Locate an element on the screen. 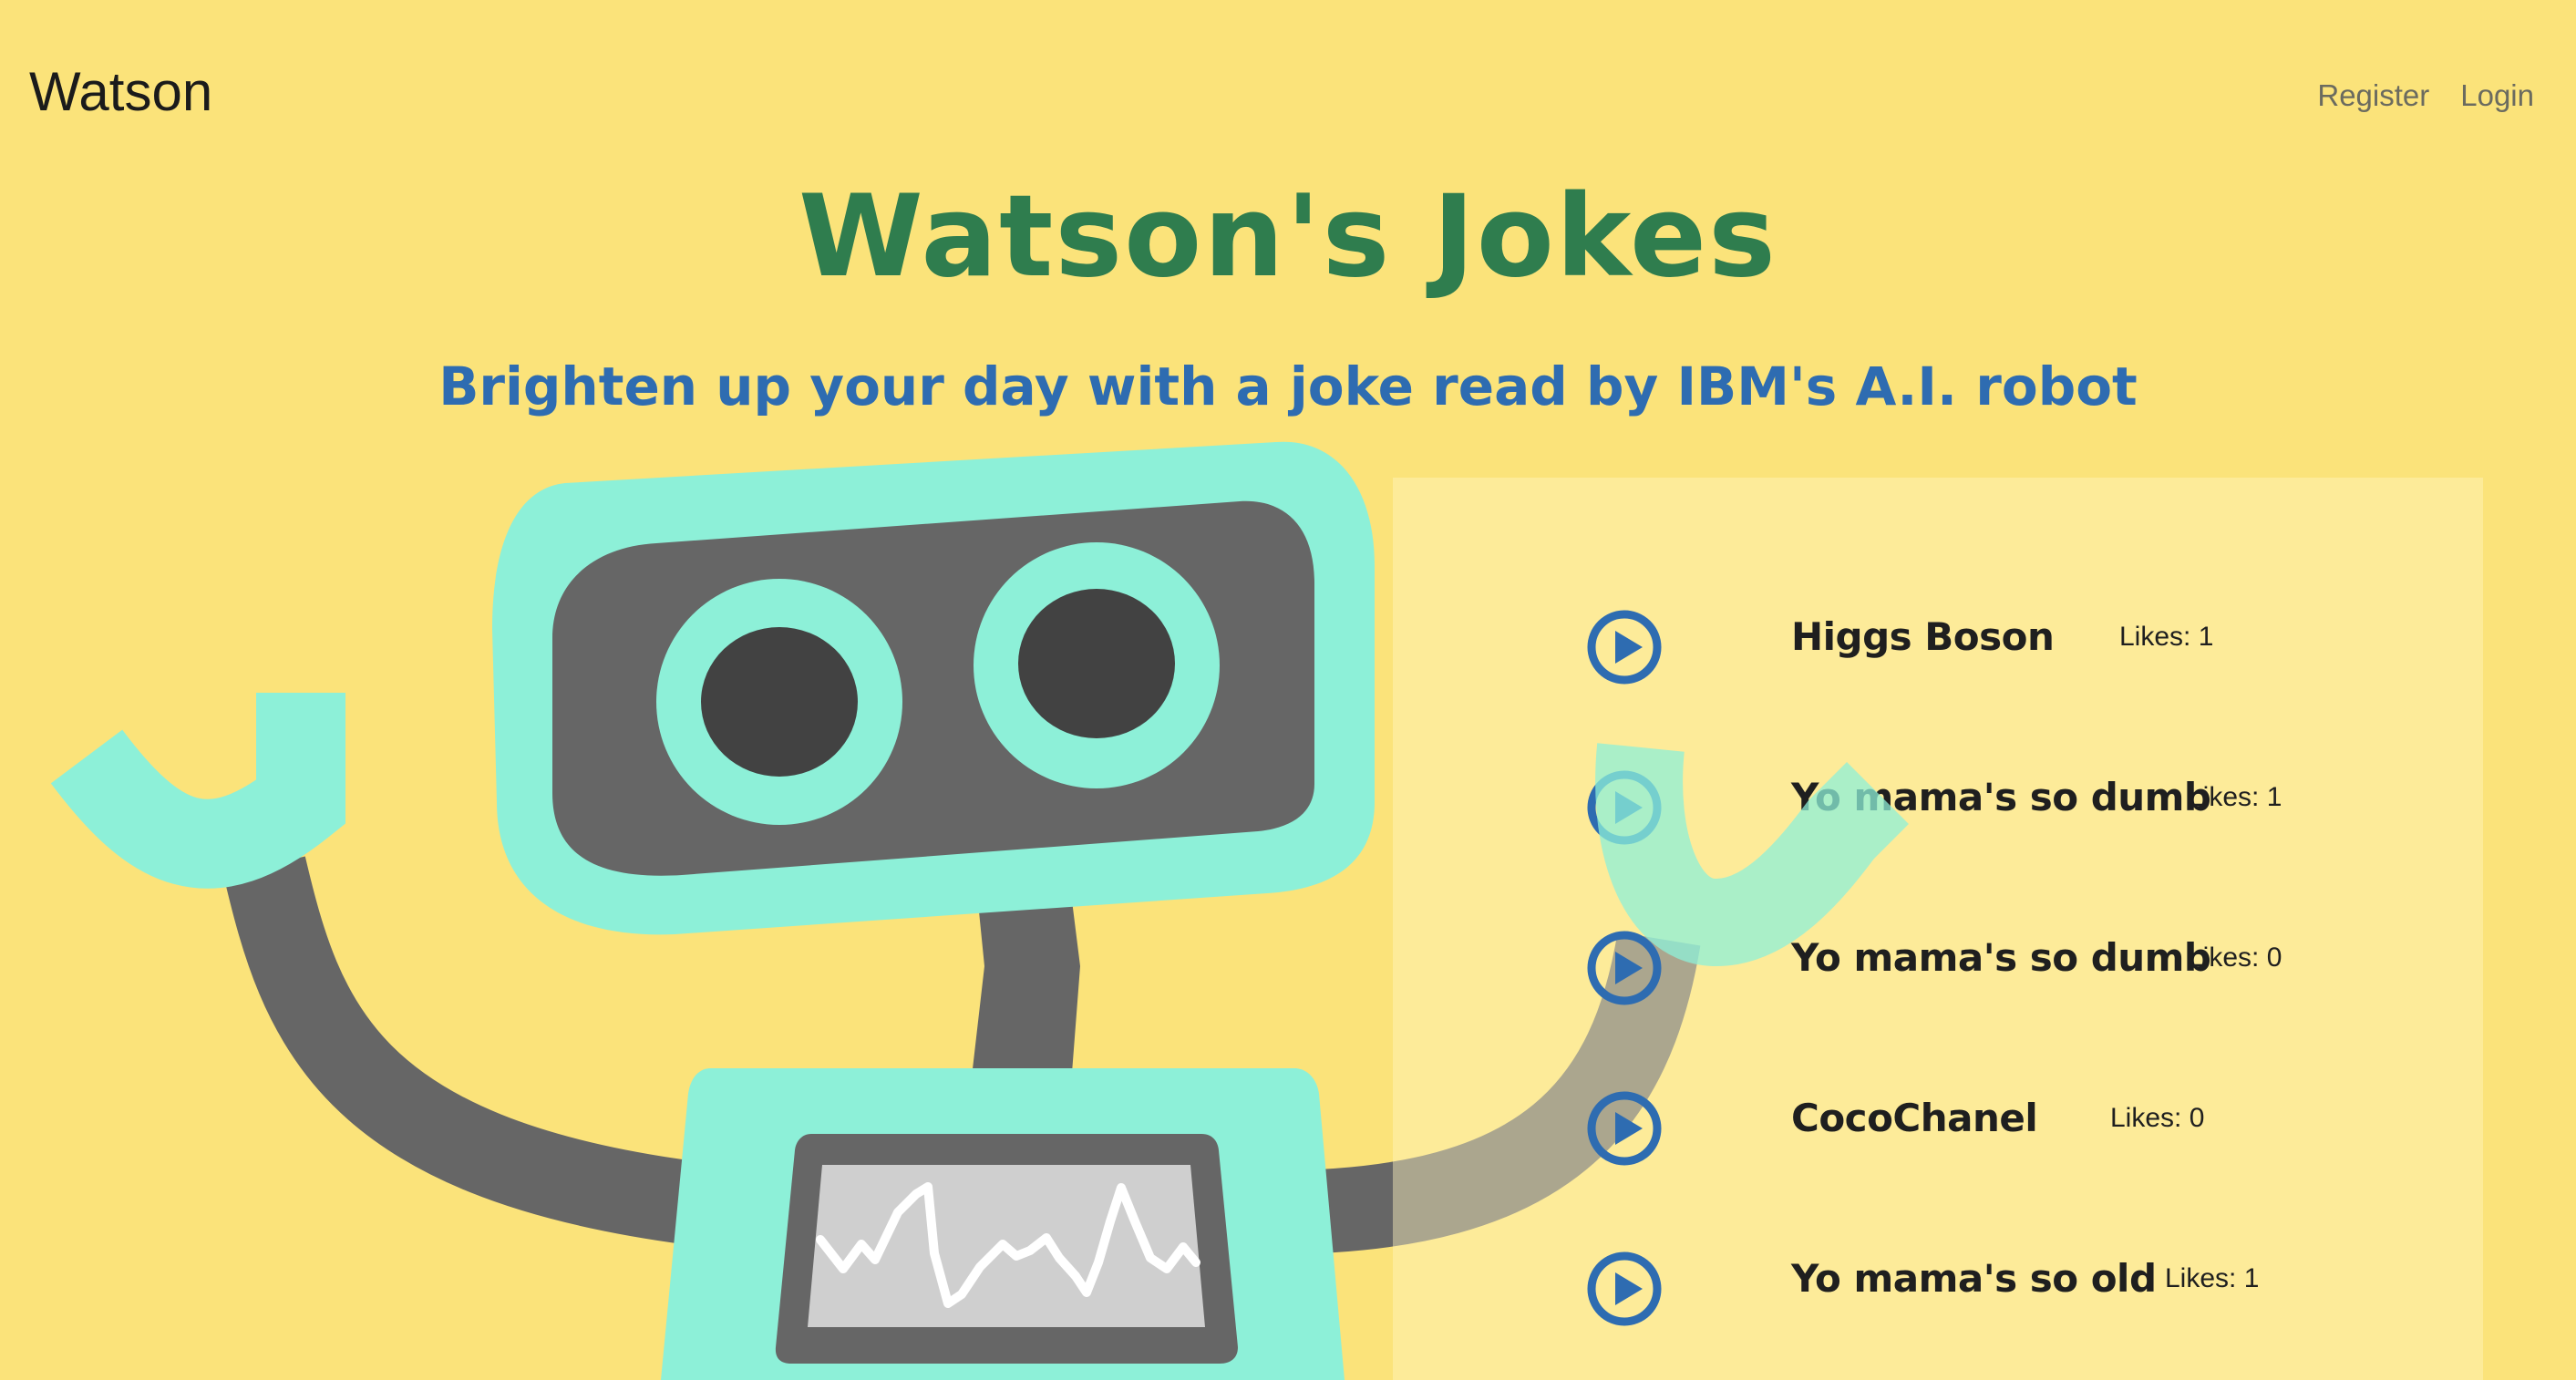 This screenshot has width=2576, height=1380. joke-title: Yo mama's so old is located at coordinates (1974, 1278).